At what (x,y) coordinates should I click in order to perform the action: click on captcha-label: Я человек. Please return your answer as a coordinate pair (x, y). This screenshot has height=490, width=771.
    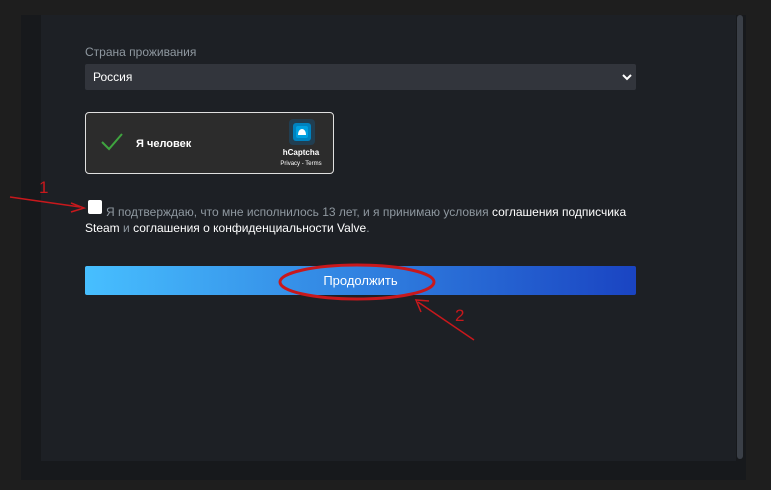
    Looking at the image, I should click on (164, 144).